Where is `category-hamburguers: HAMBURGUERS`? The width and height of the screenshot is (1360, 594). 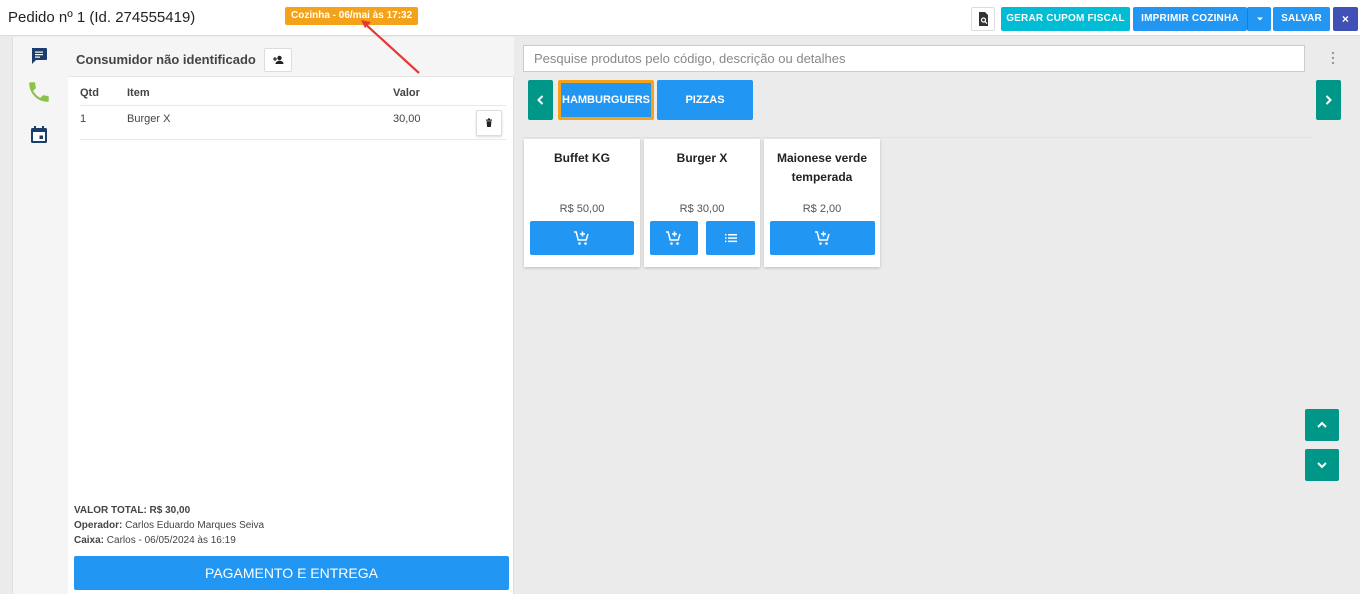 category-hamburguers: HAMBURGUERS is located at coordinates (606, 100).